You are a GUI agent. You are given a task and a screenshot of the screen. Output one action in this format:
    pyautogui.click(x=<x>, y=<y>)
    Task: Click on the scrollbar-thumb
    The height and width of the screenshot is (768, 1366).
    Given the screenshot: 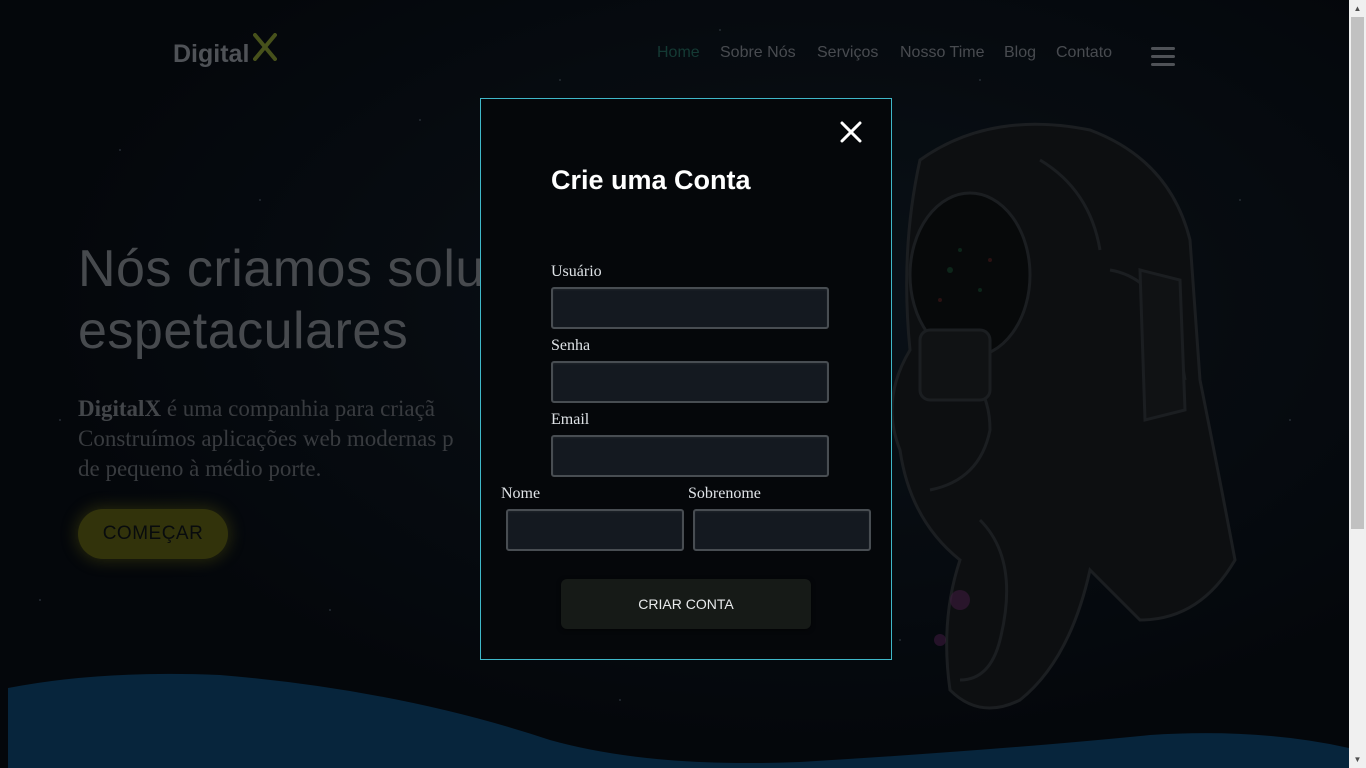 What is the action you would take?
    pyautogui.click(x=1357, y=273)
    